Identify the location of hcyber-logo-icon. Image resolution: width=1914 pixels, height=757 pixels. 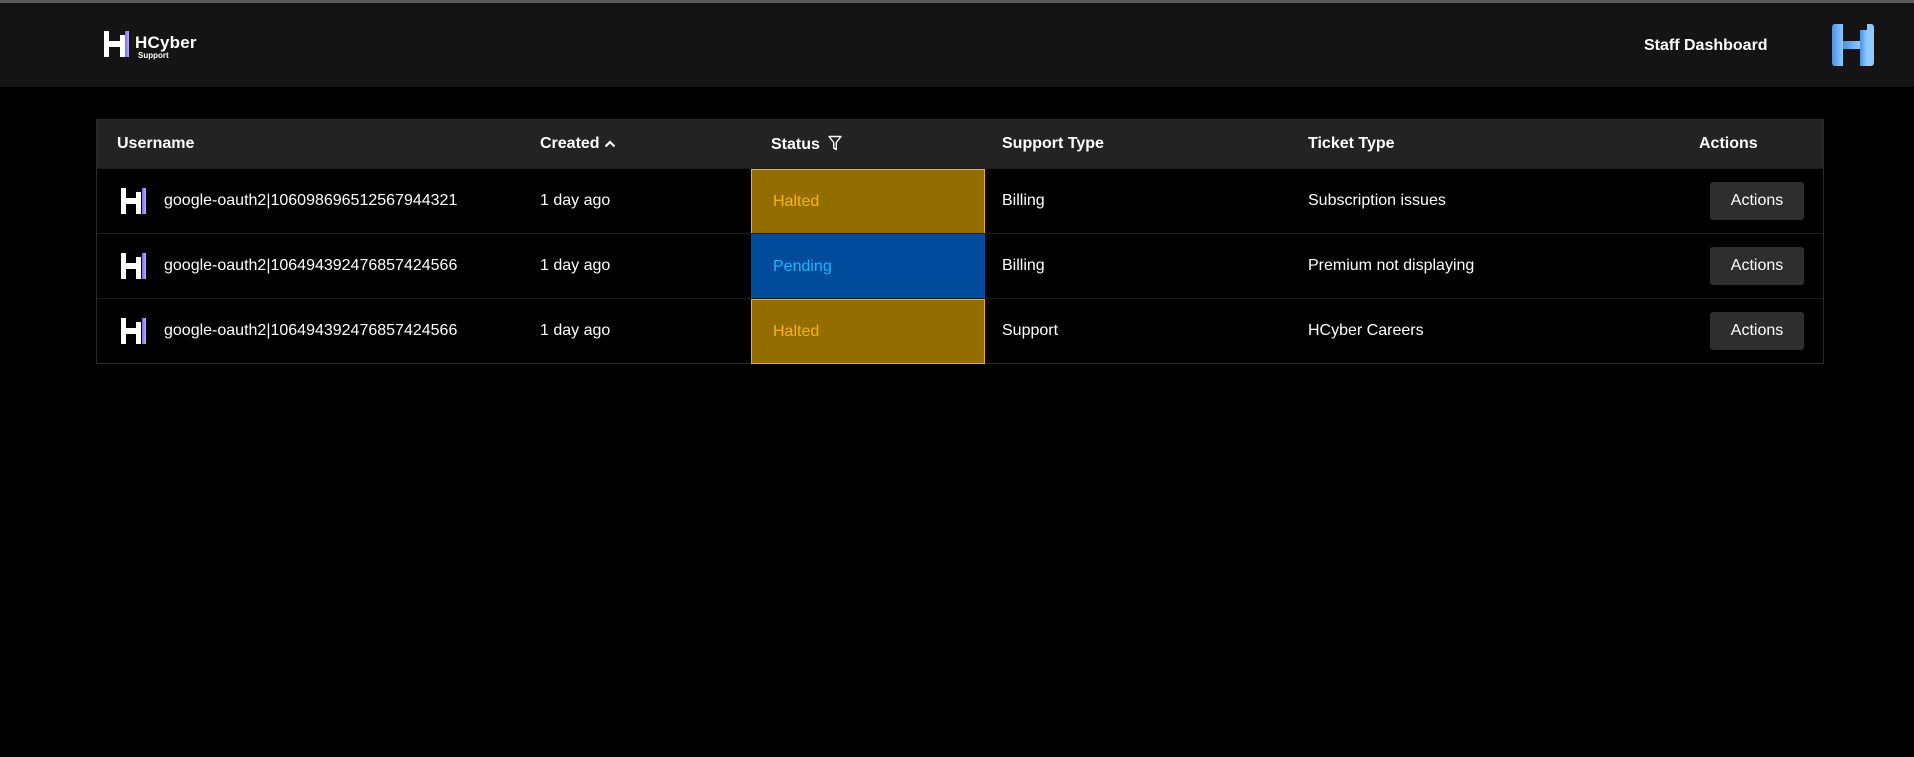
(117, 46).